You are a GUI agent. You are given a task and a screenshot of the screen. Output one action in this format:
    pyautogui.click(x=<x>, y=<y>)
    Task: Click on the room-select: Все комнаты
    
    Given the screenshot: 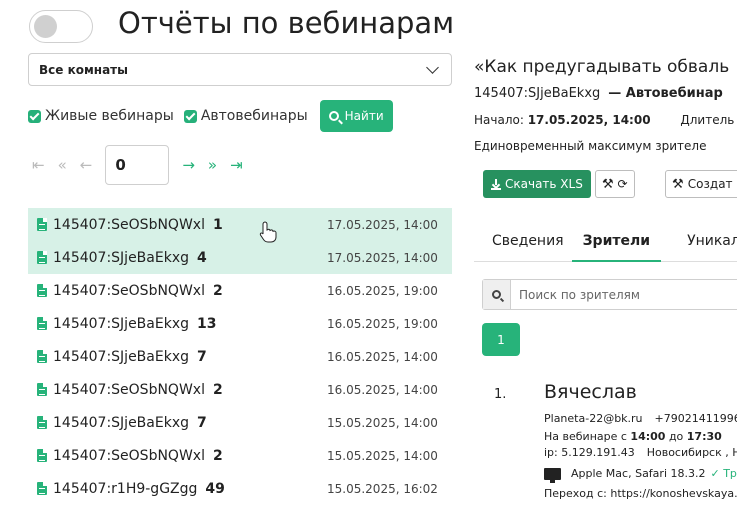 What is the action you would take?
    pyautogui.click(x=240, y=69)
    